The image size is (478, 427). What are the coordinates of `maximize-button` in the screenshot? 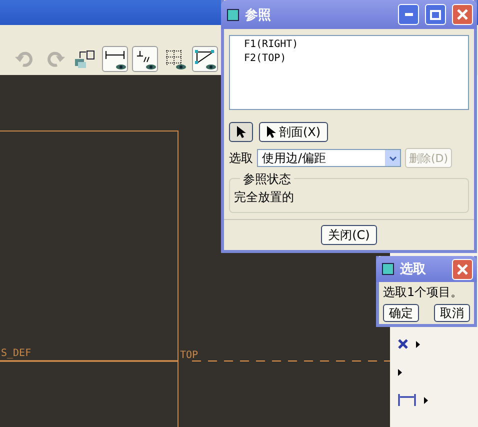 It's located at (435, 14).